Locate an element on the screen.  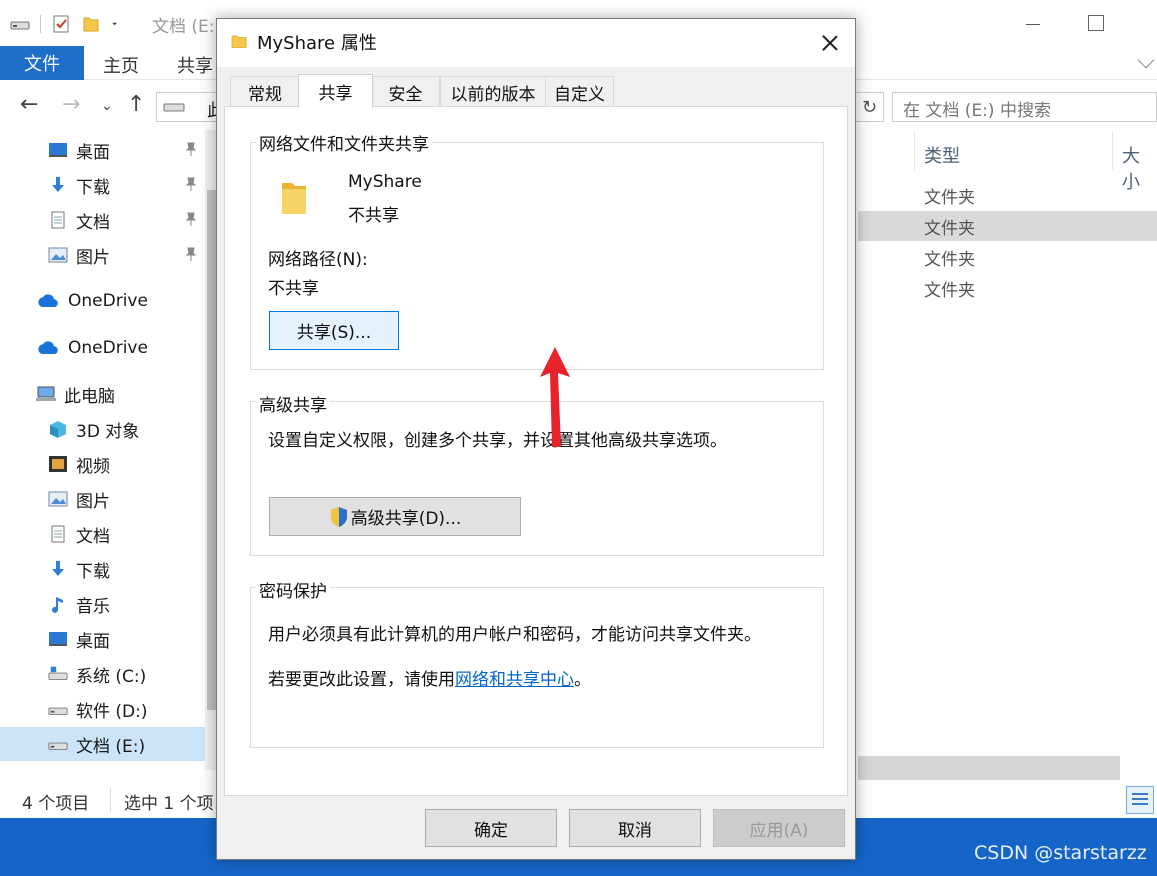
toolbar-divider is located at coordinates (40, 24).